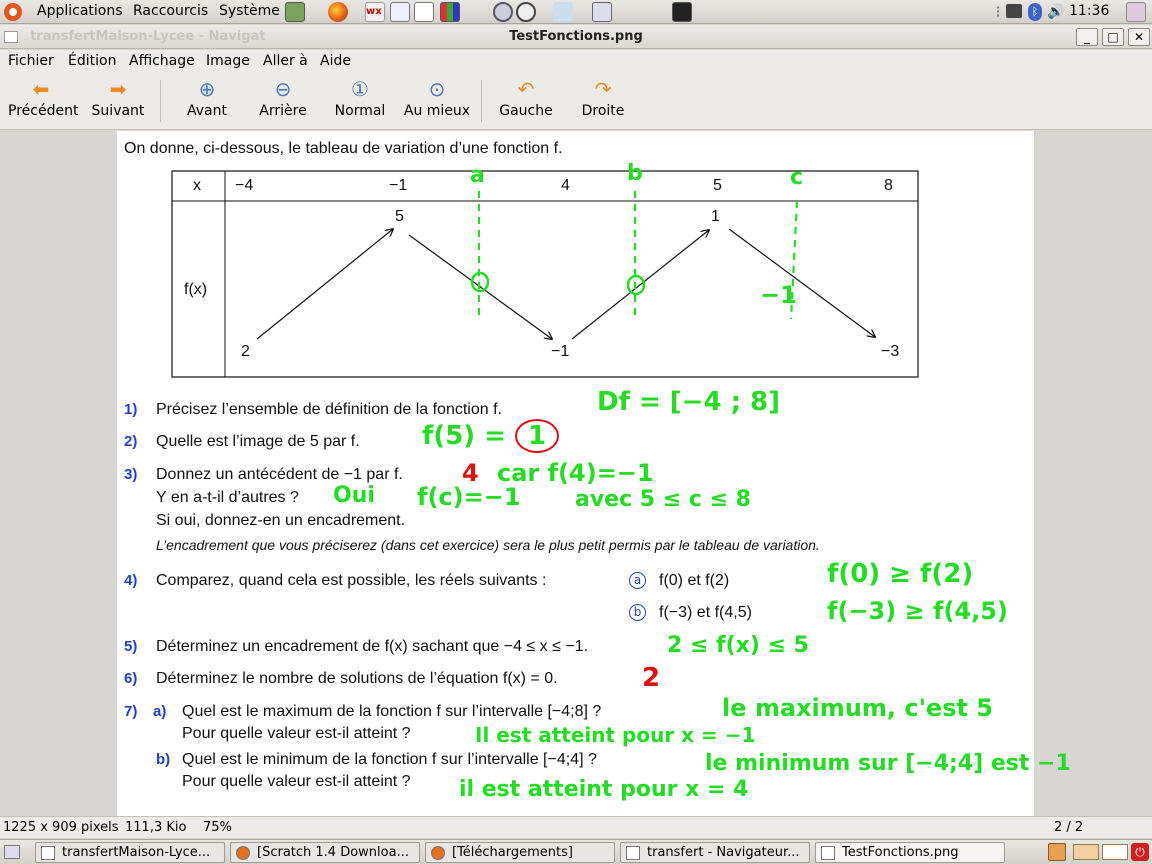  I want to click on show-desktop-icon, so click(12, 852).